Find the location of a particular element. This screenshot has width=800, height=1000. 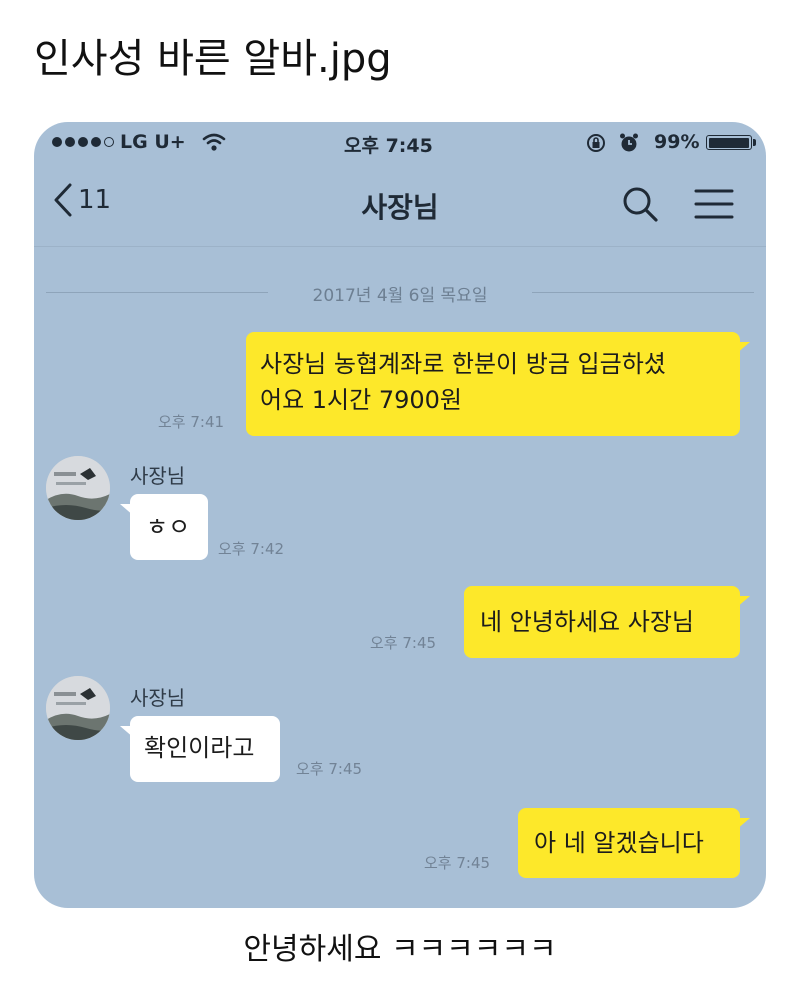

chat-title: 사장님 is located at coordinates (400, 207).